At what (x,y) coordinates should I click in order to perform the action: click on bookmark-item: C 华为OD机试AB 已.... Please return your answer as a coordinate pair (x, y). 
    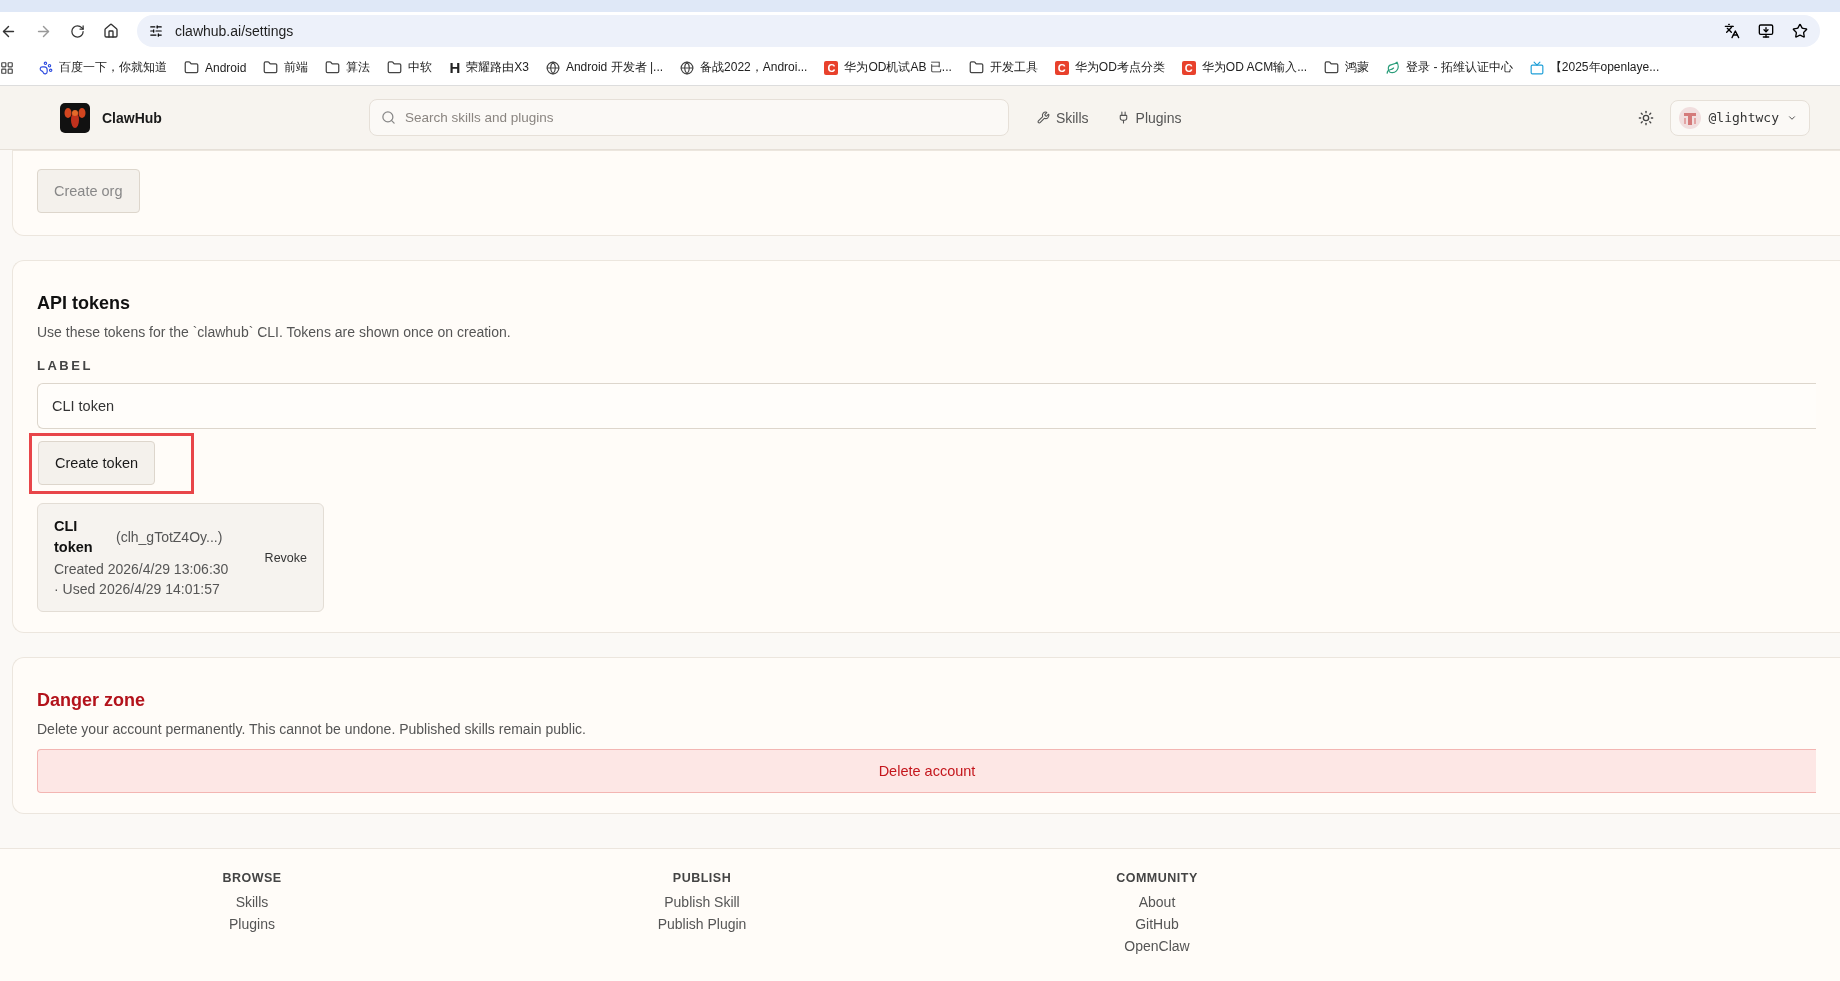
    Looking at the image, I should click on (888, 67).